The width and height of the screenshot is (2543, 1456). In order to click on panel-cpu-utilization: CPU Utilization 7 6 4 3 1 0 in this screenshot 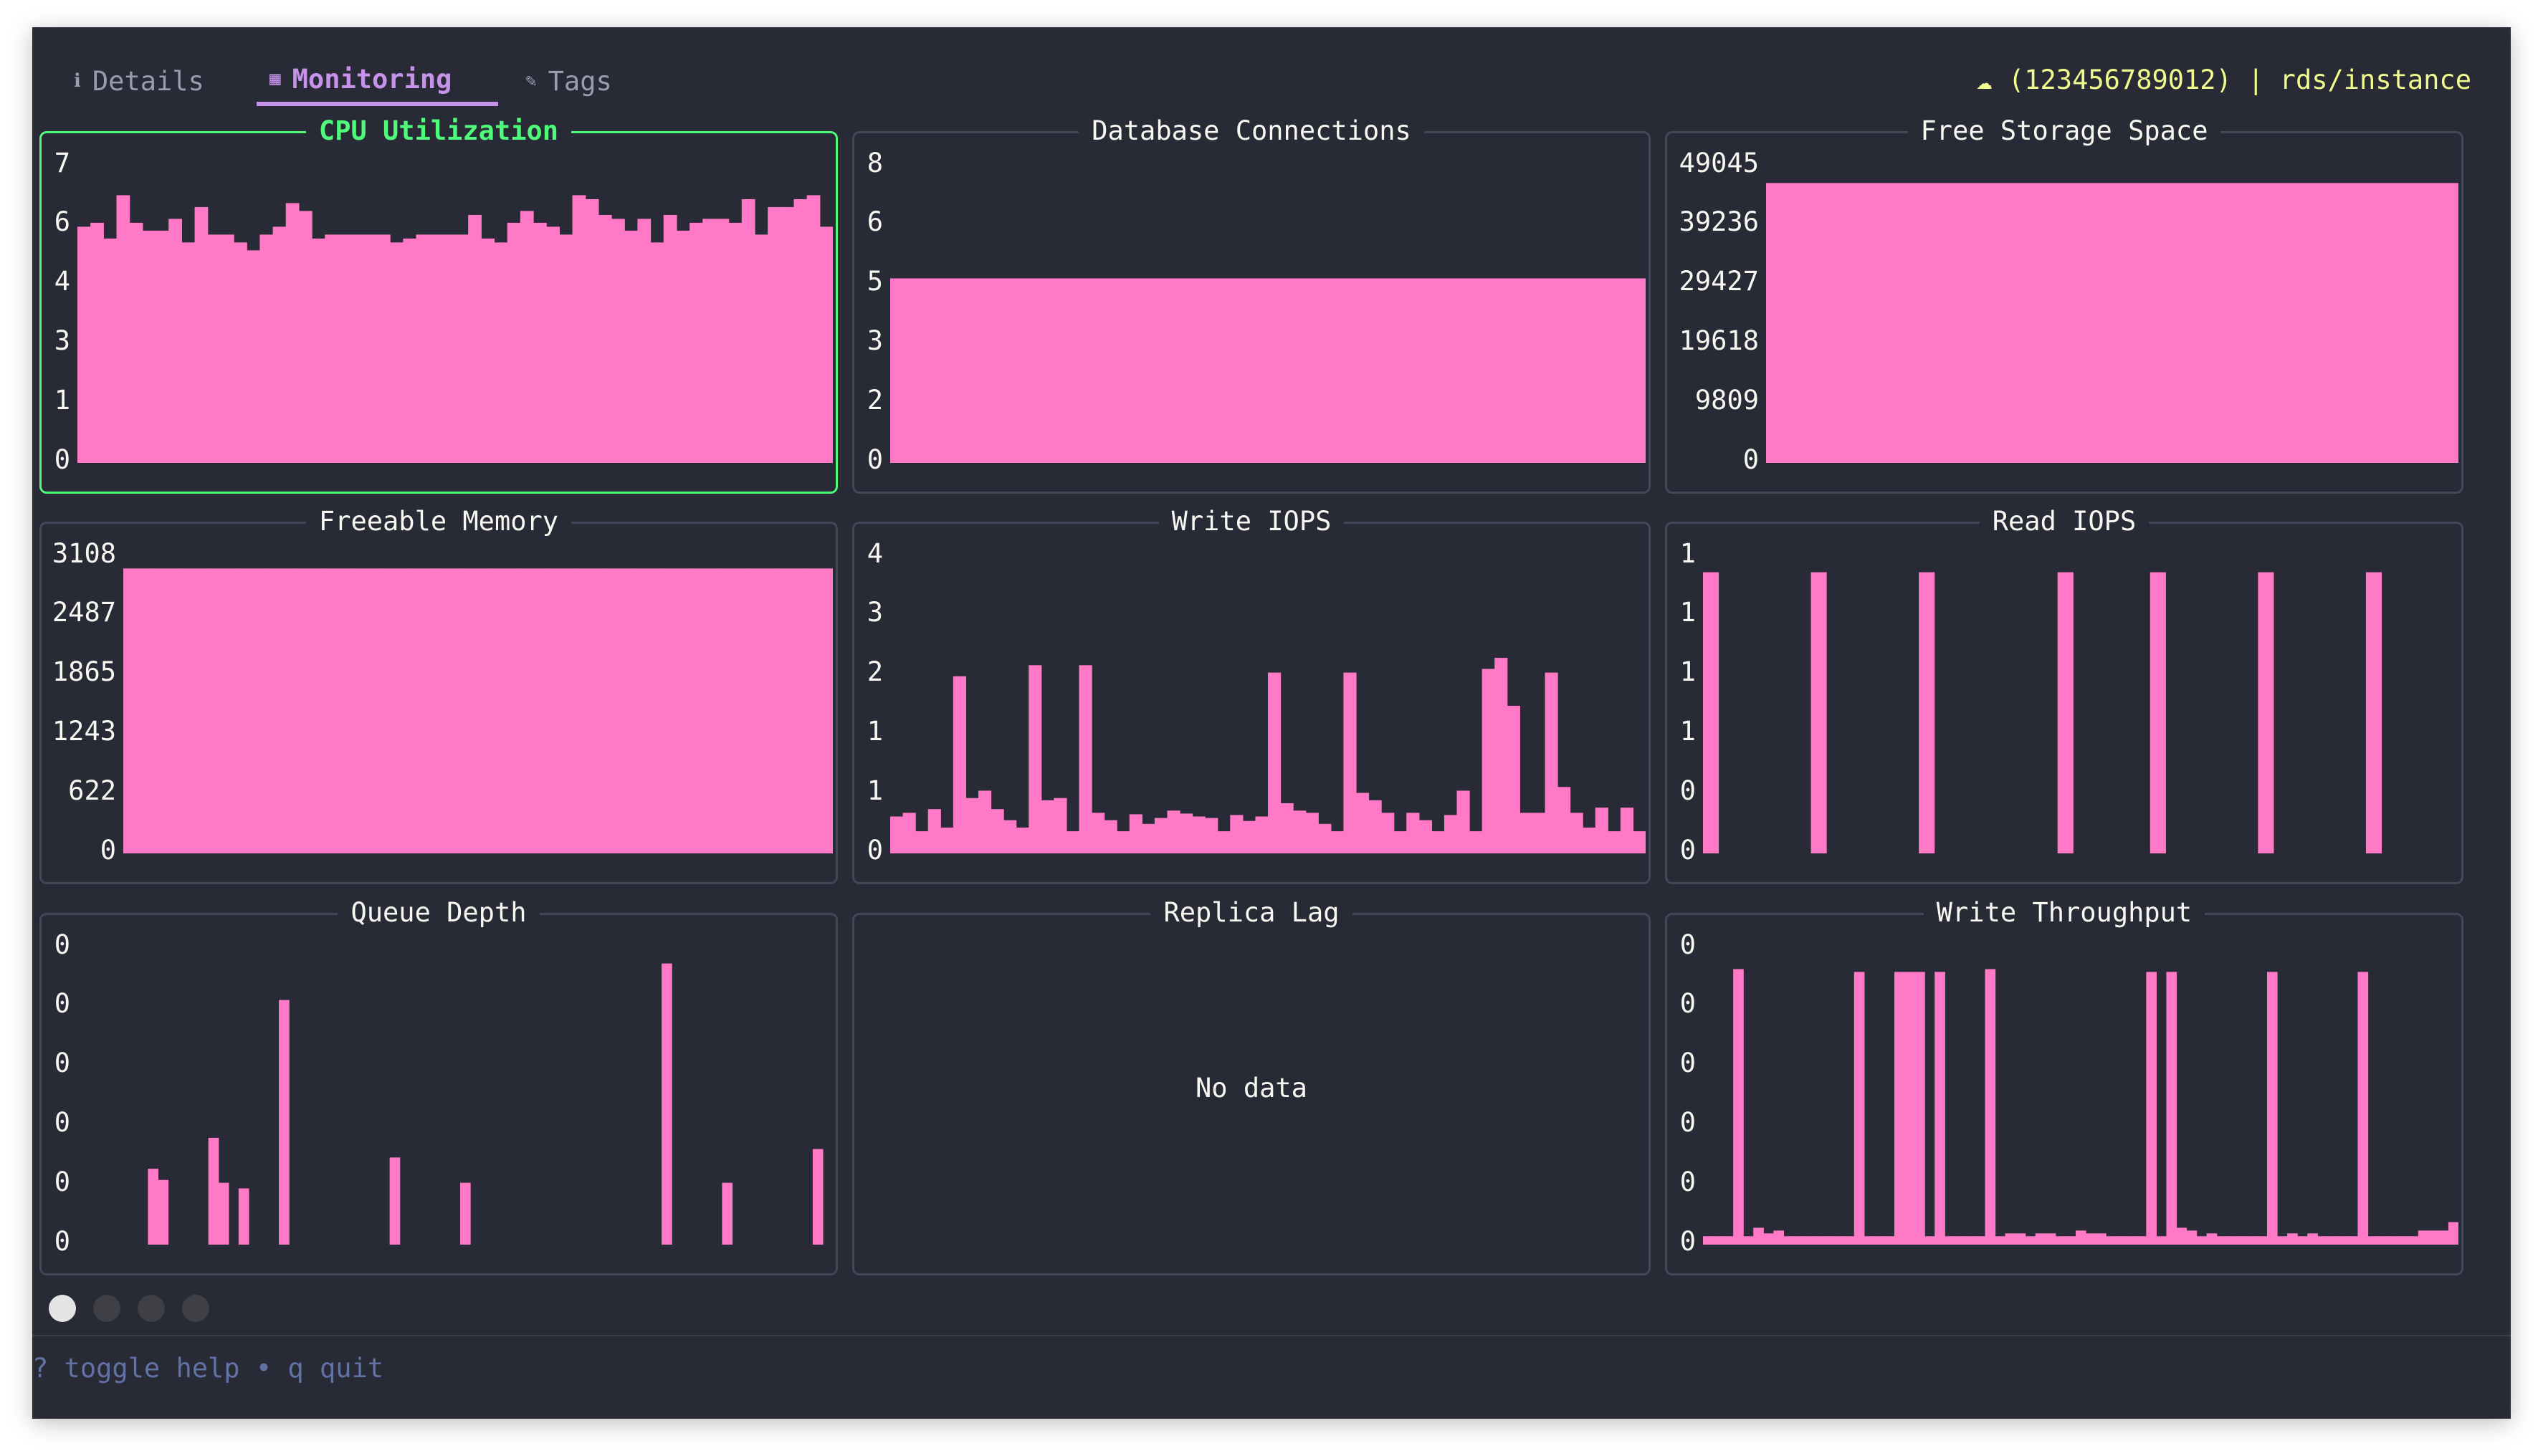, I will do `click(438, 304)`.